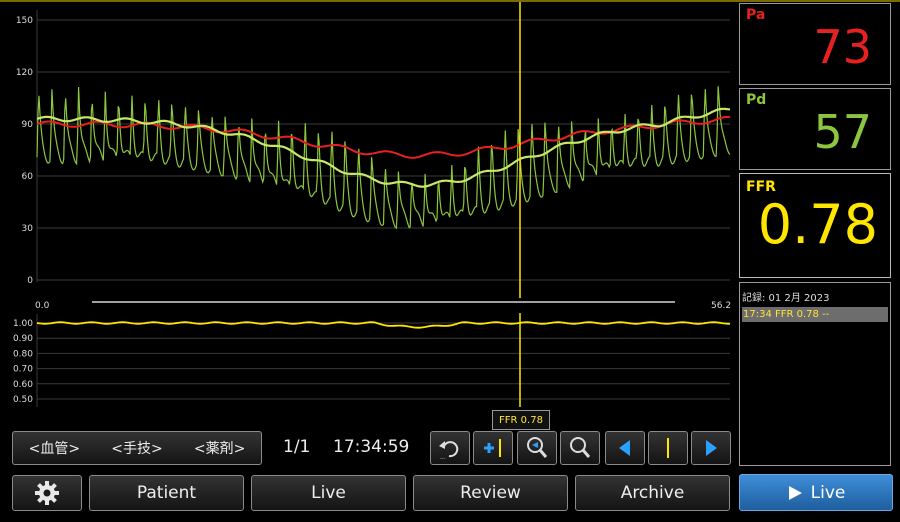 The width and height of the screenshot is (900, 522). What do you see at coordinates (842, 47) in the screenshot?
I see `pa-value: 73` at bounding box center [842, 47].